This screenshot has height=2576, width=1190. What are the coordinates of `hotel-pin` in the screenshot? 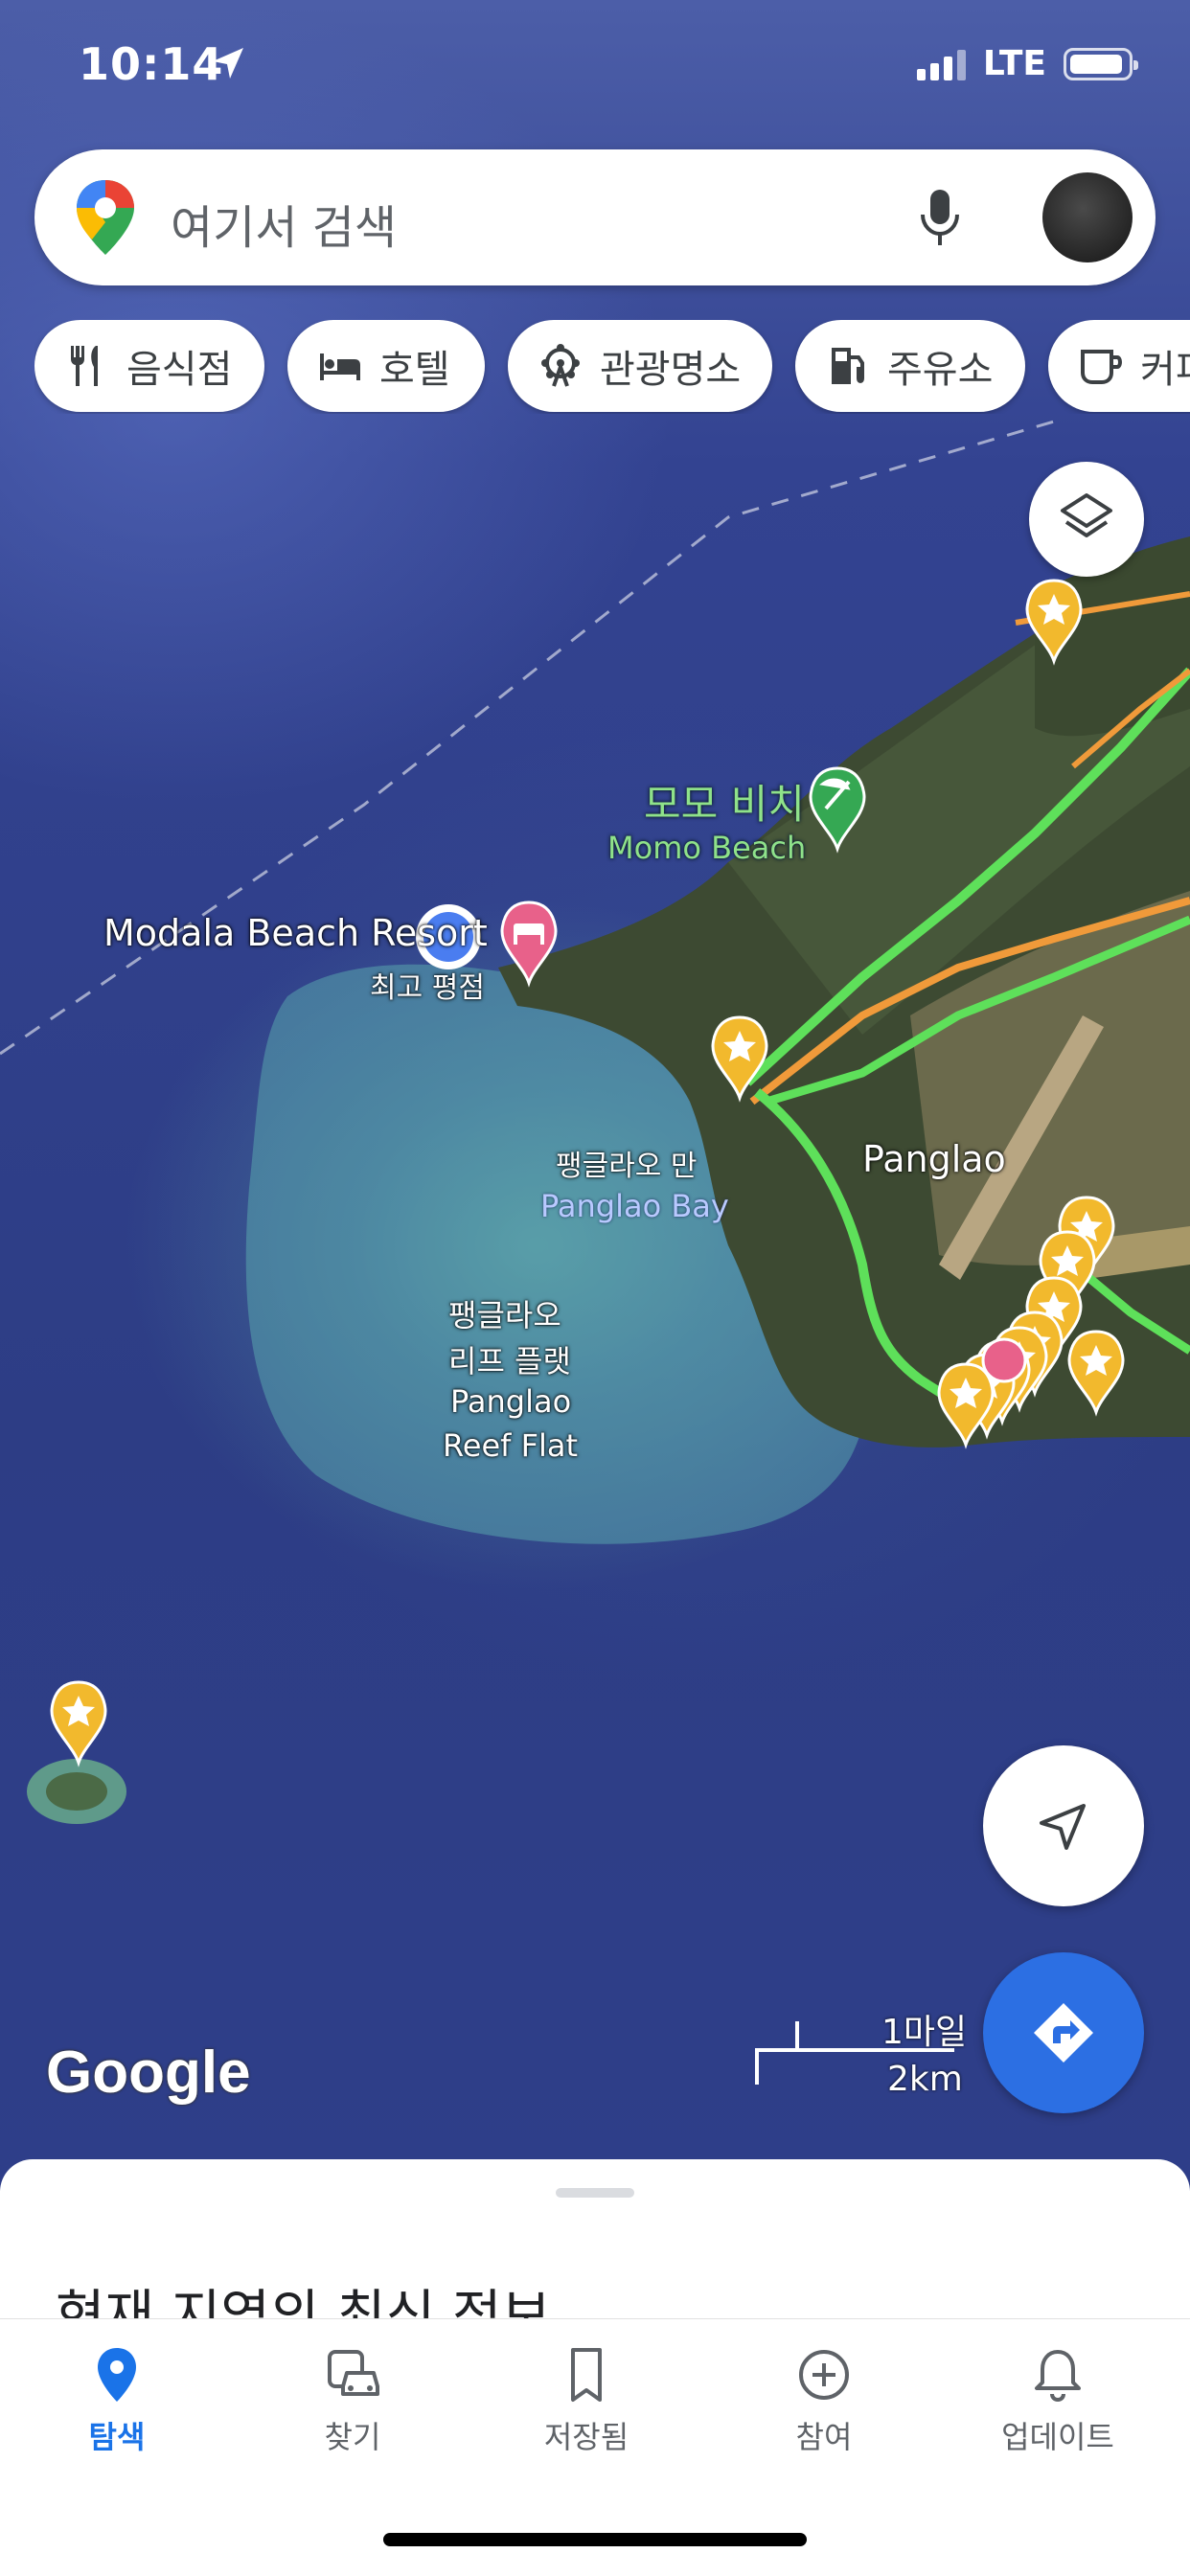 It's located at (529, 944).